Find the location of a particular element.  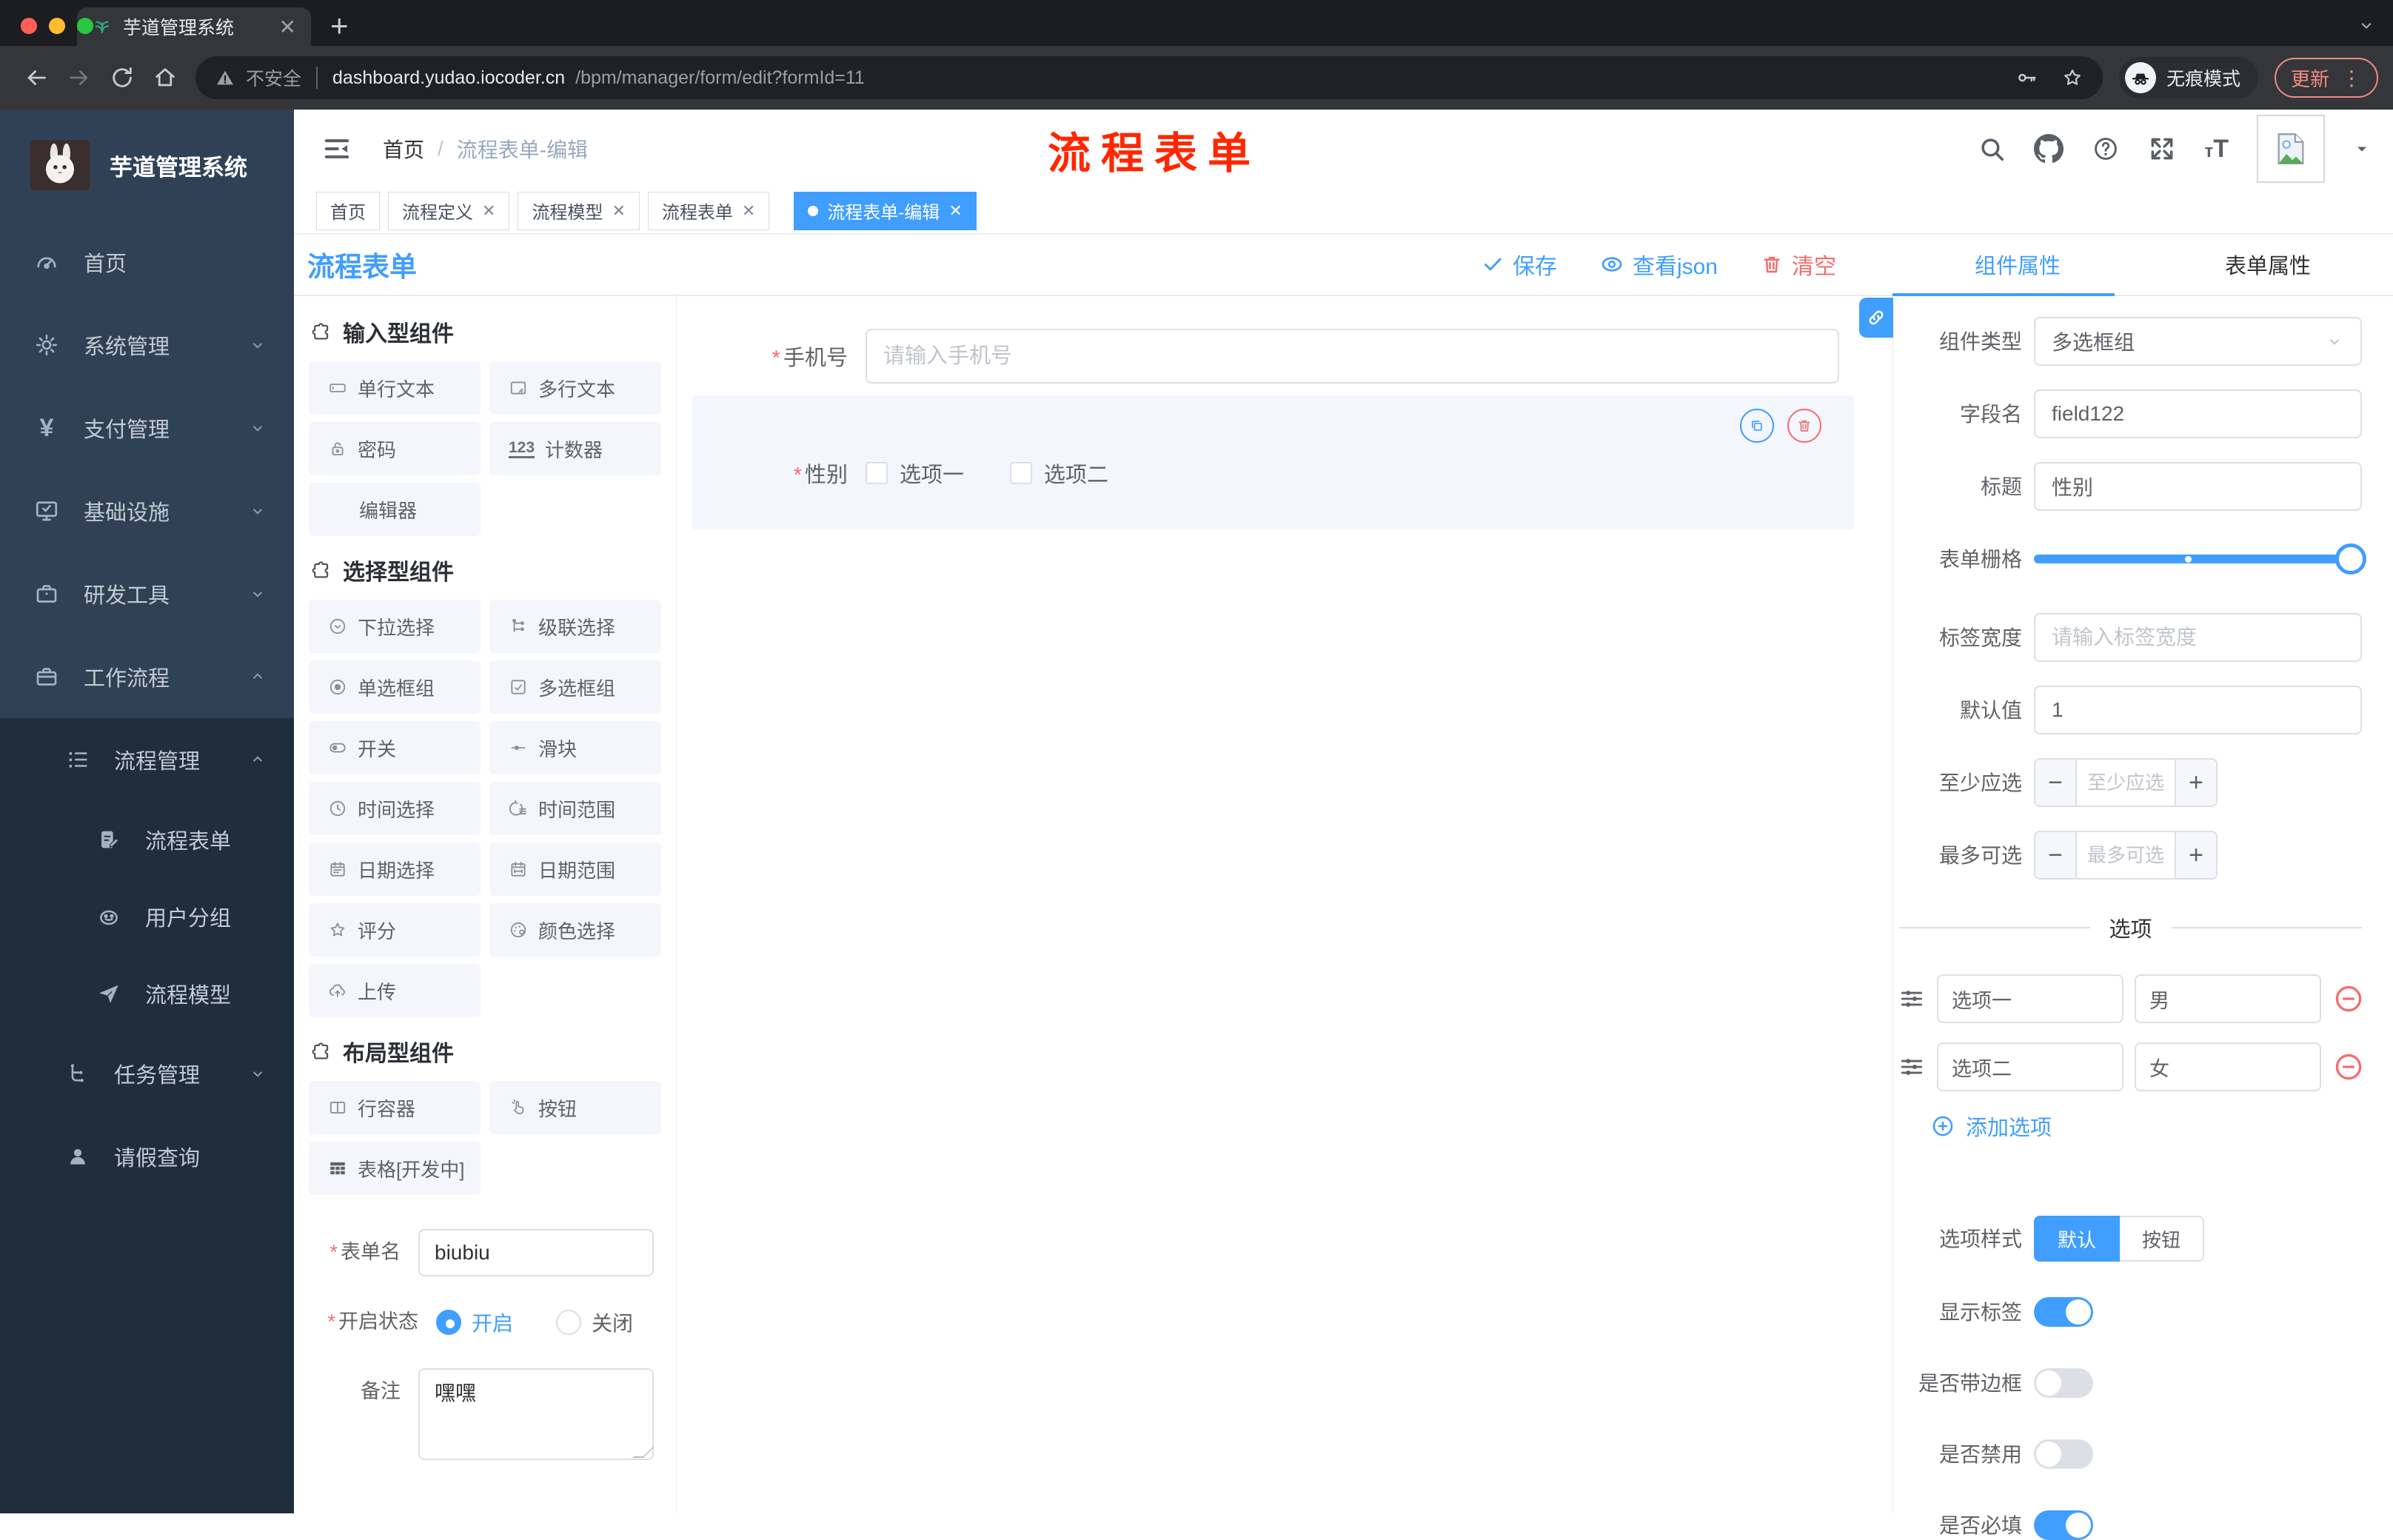

max-select-input is located at coordinates (2126, 855).